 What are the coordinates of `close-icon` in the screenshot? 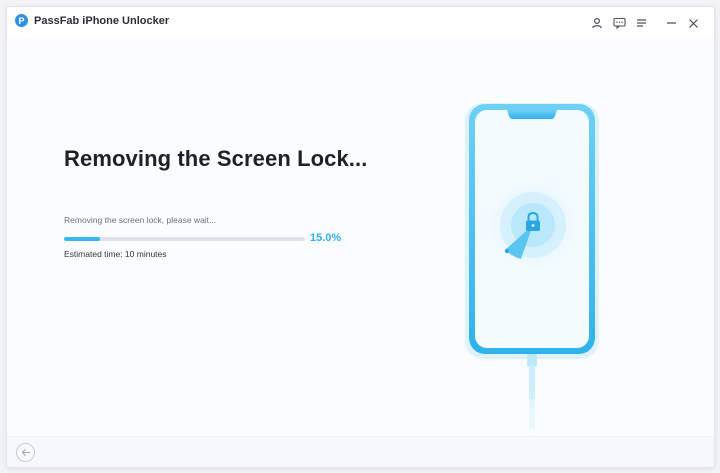 It's located at (693, 23).